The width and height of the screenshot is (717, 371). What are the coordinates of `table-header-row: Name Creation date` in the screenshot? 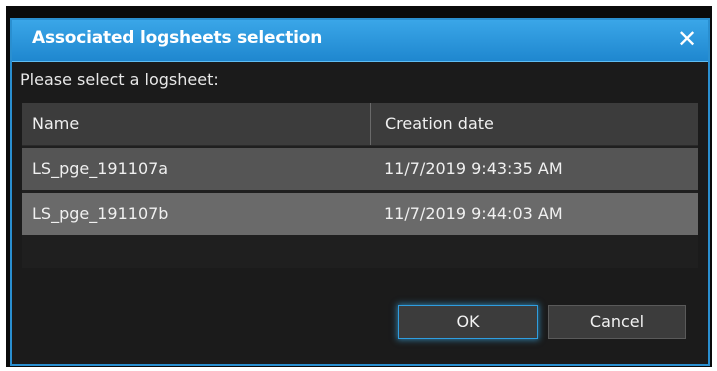 It's located at (360, 124).